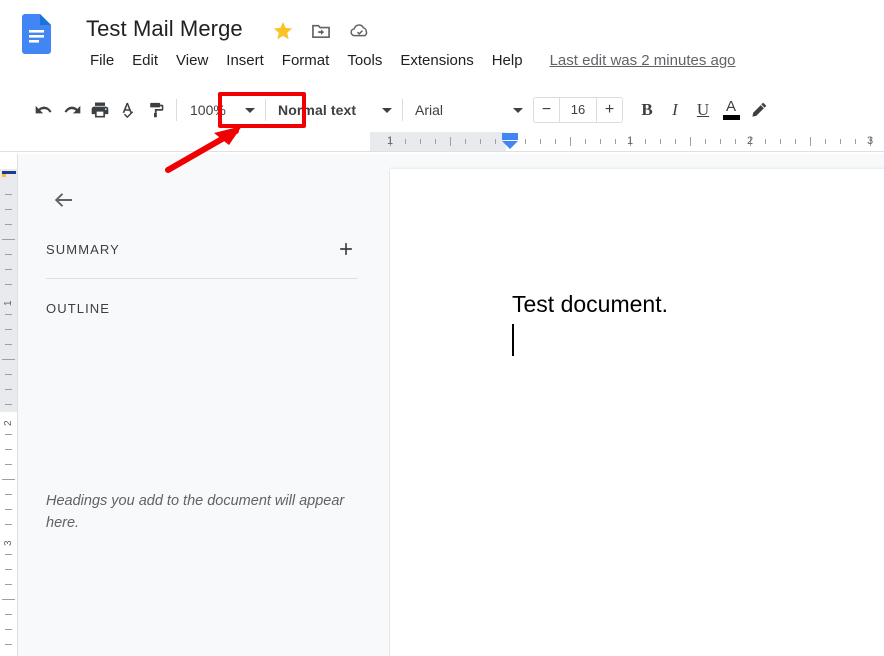 The image size is (884, 656). I want to click on text-cursor, so click(513, 340).